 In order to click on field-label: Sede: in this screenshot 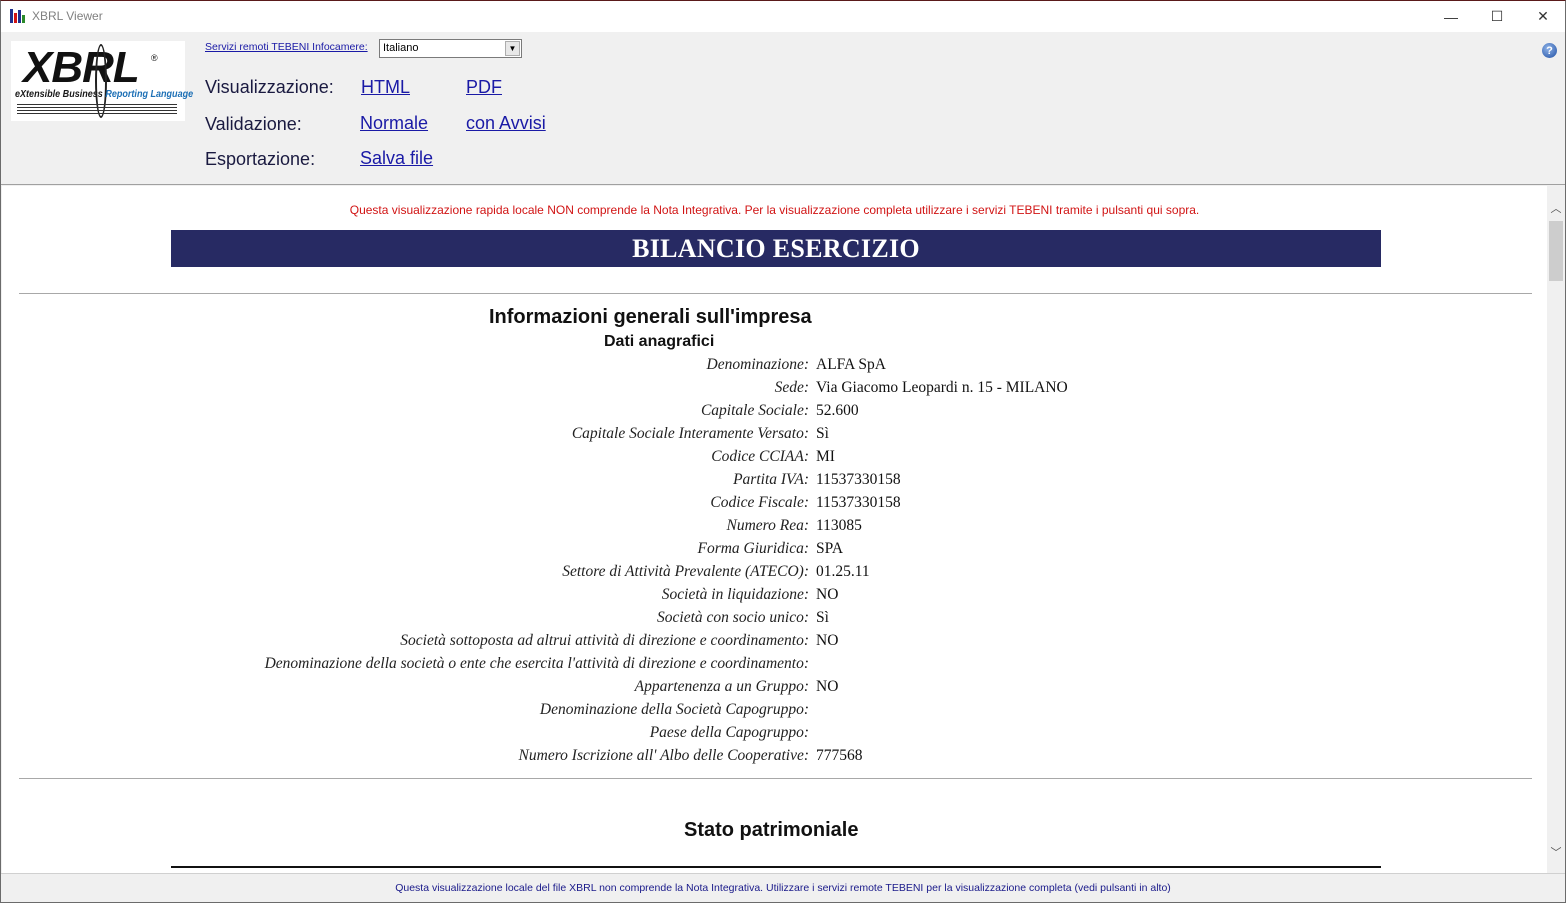, I will do `click(791, 387)`.